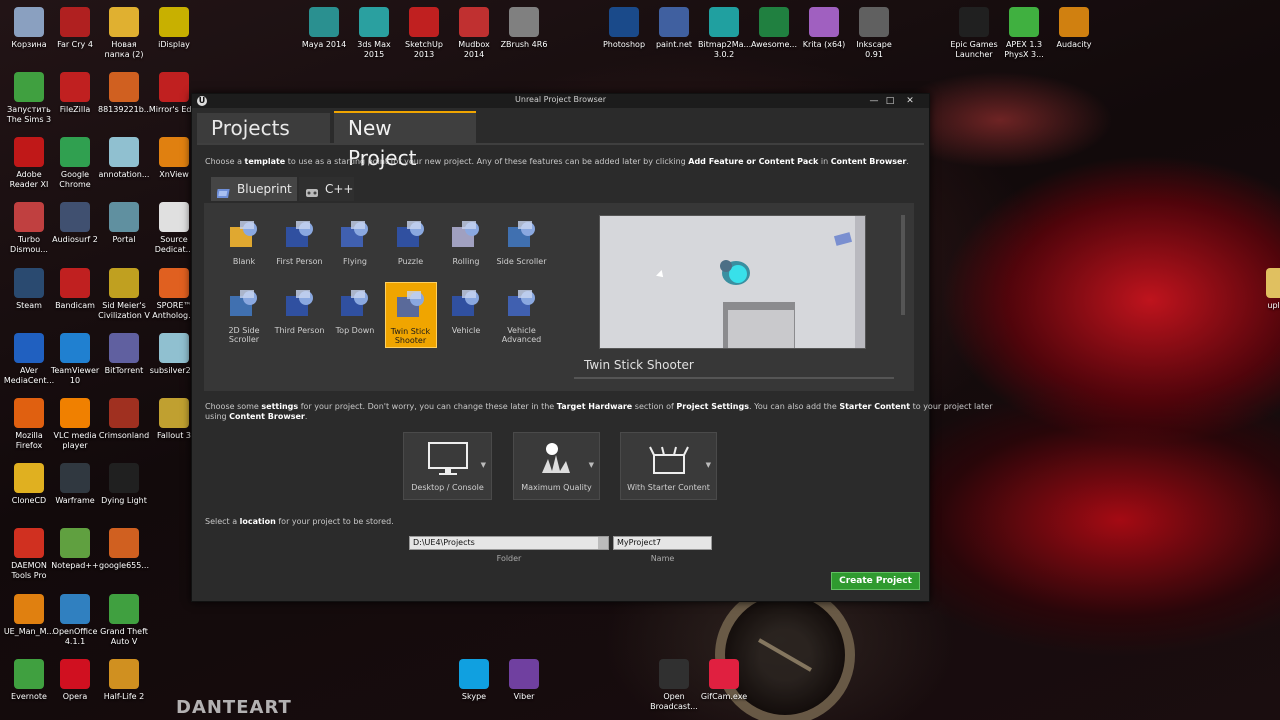 The height and width of the screenshot is (720, 1280). I want to click on maximize-icon: □, so click(890, 101).